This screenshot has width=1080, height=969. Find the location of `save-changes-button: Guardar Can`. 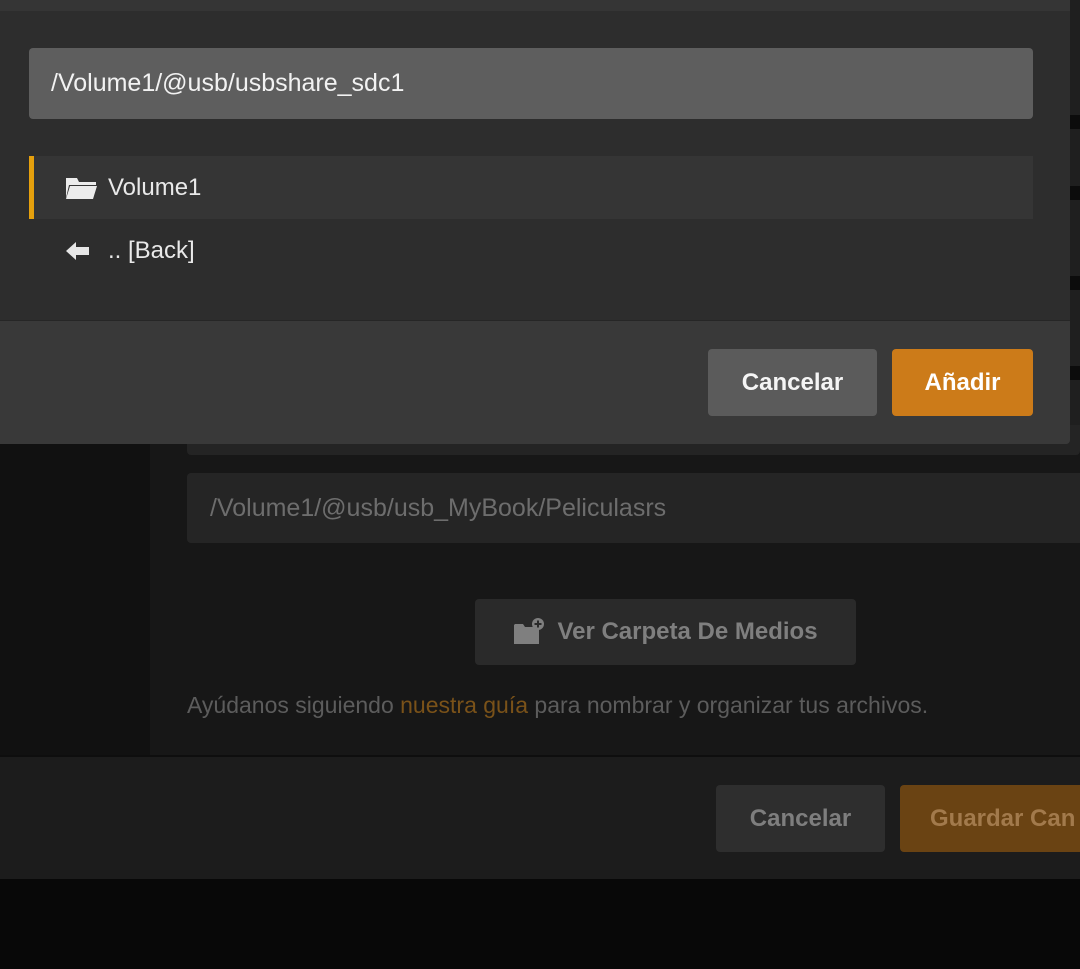

save-changes-button: Guardar Can is located at coordinates (990, 818).